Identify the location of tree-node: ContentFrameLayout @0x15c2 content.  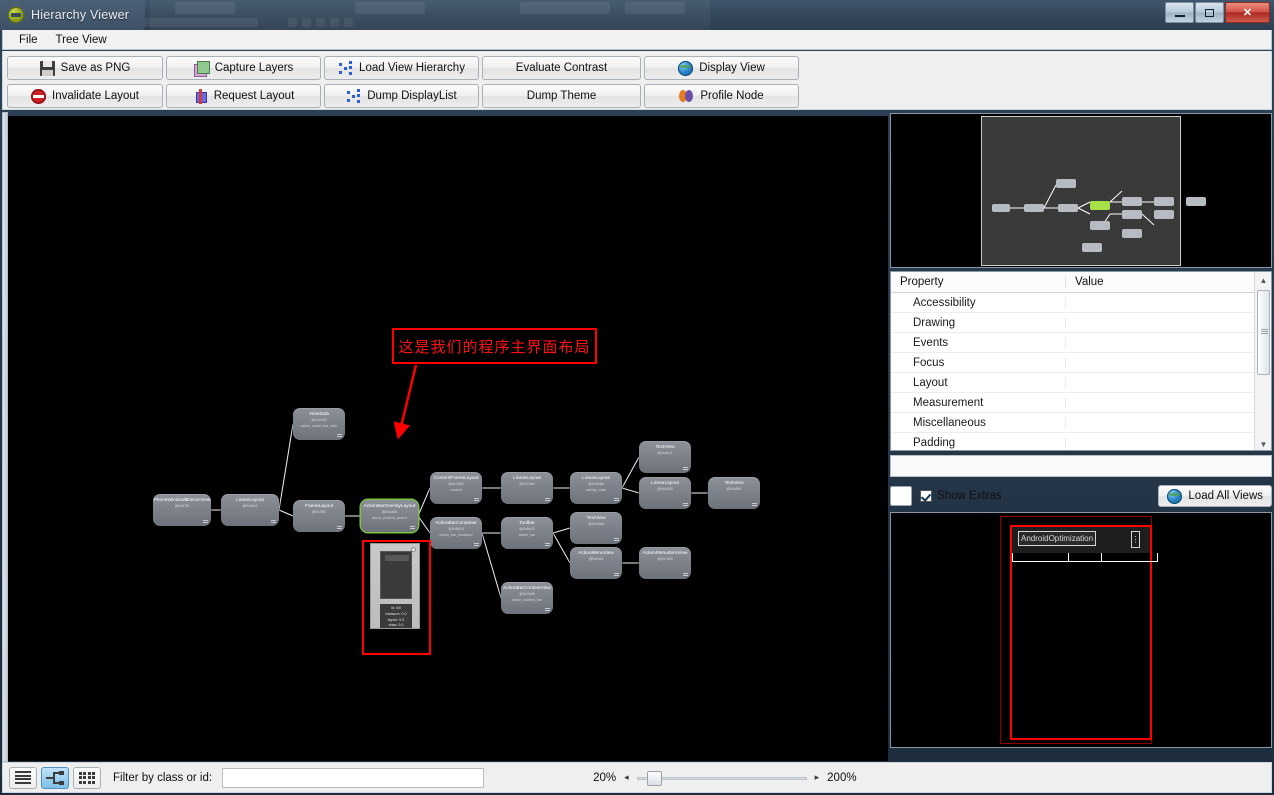
(456, 488).